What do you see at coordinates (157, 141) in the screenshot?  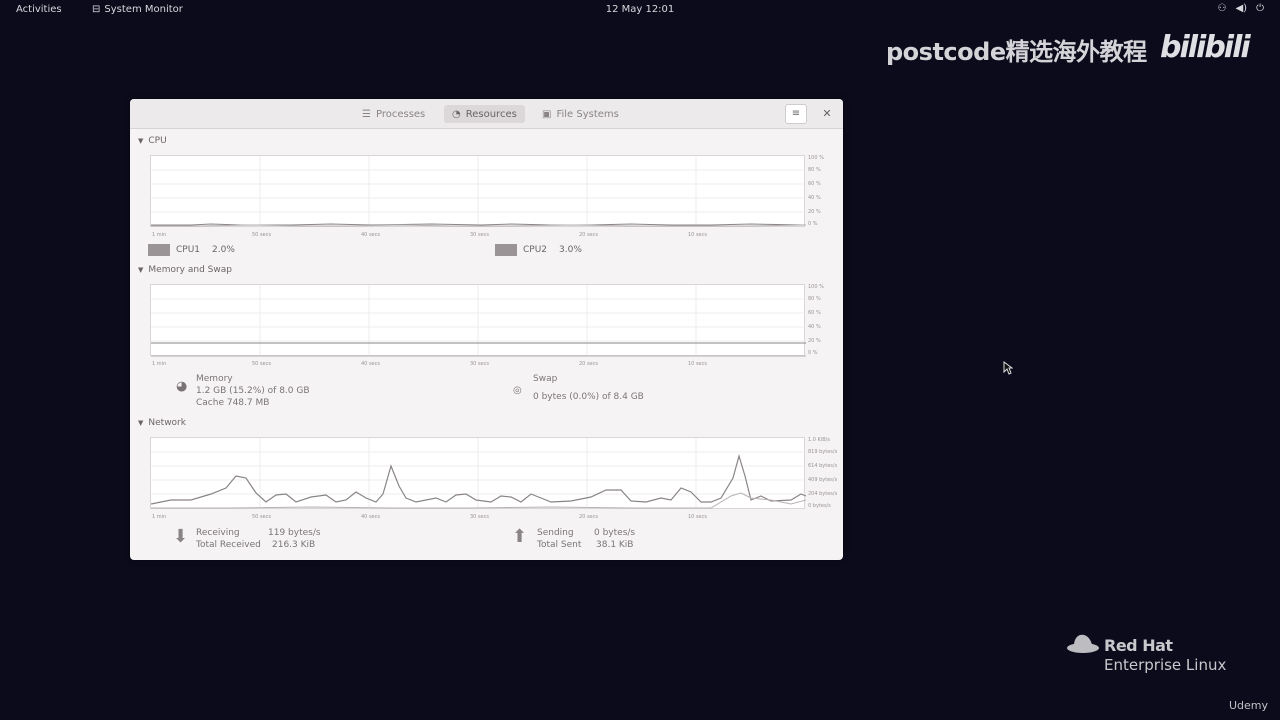 I see `section-title: CPU` at bounding box center [157, 141].